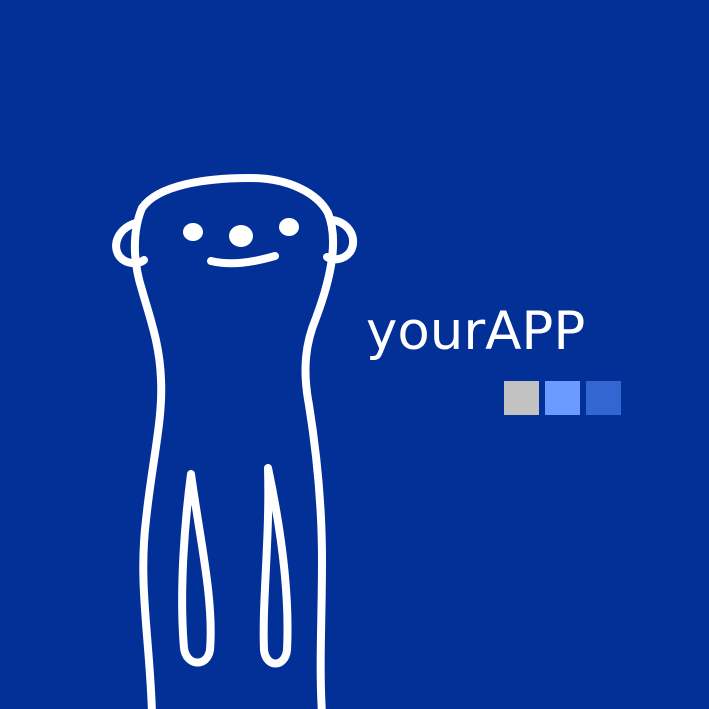 The image size is (709, 709). What do you see at coordinates (603, 398) in the screenshot?
I see `swatch-medium-blue` at bounding box center [603, 398].